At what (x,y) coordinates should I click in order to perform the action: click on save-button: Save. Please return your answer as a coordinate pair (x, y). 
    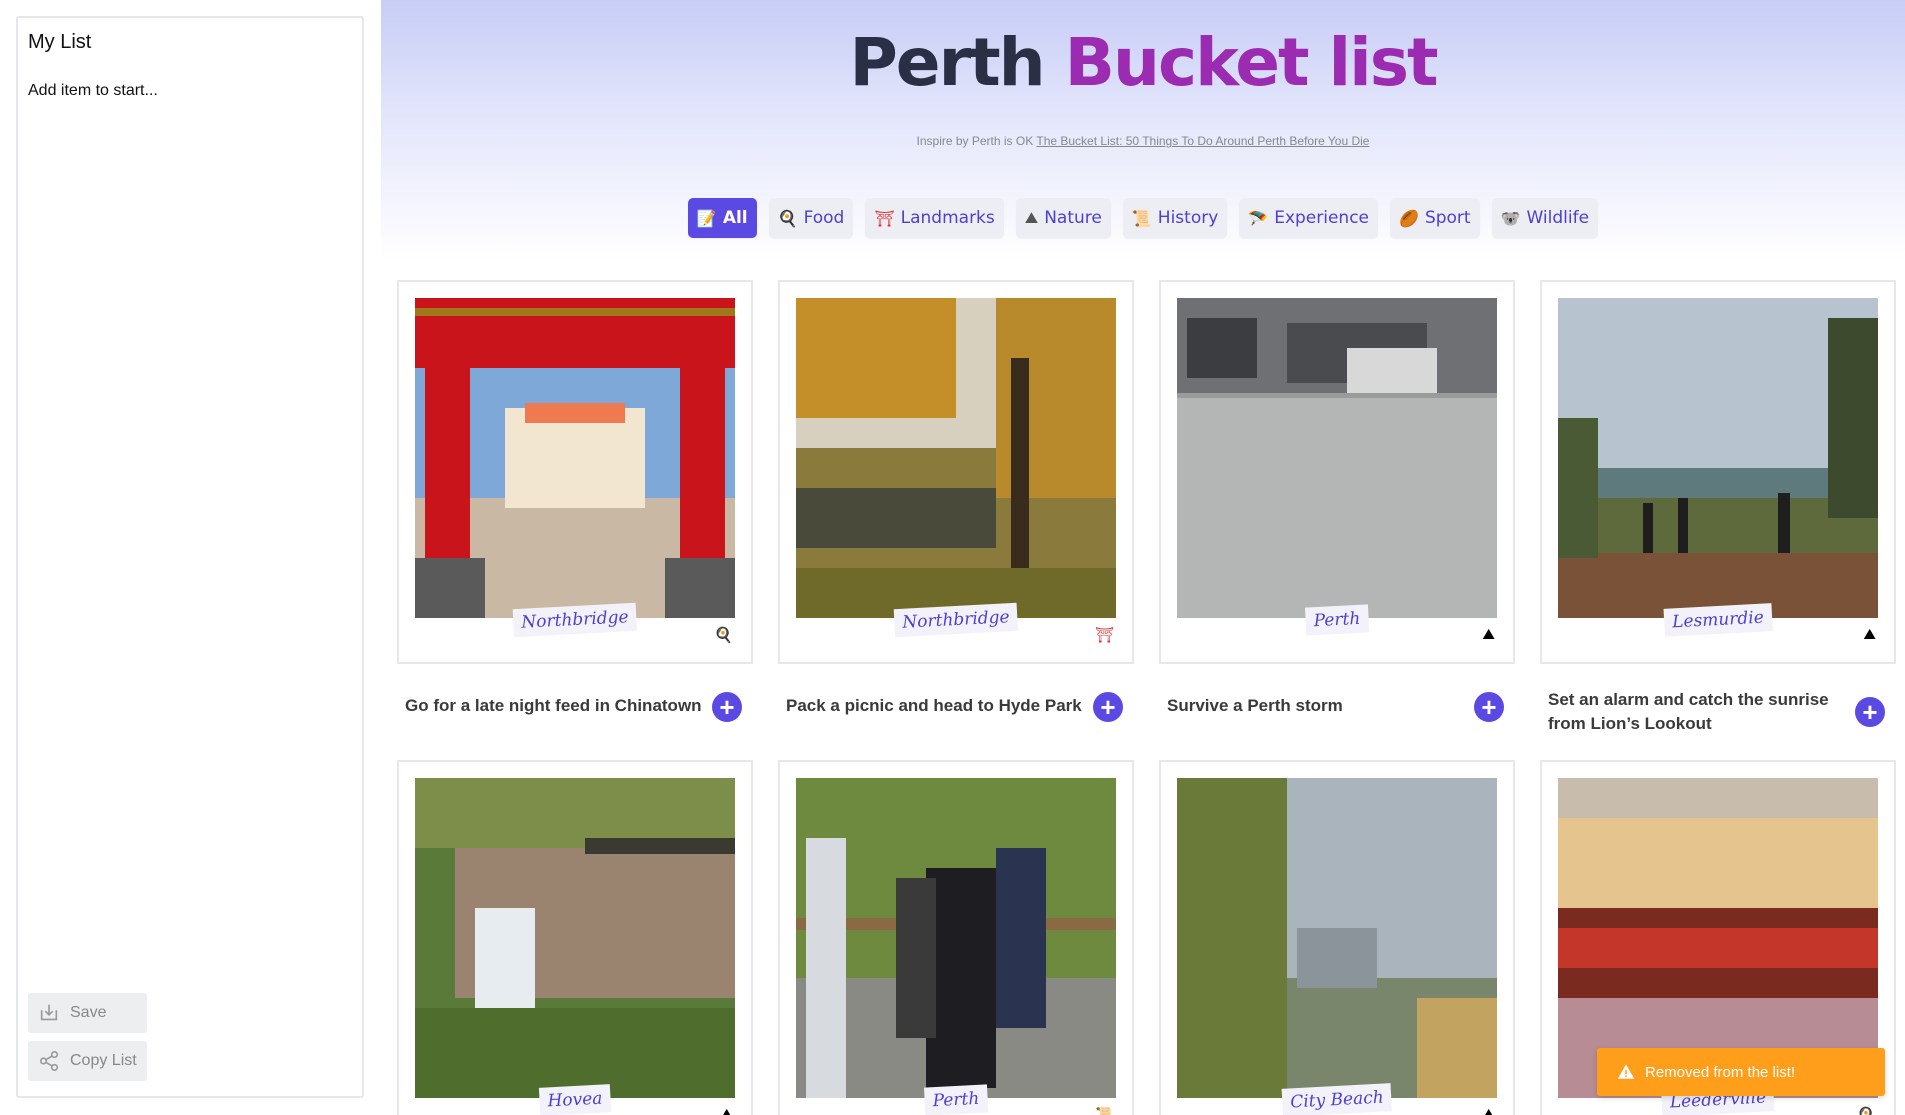
    Looking at the image, I should click on (87, 1013).